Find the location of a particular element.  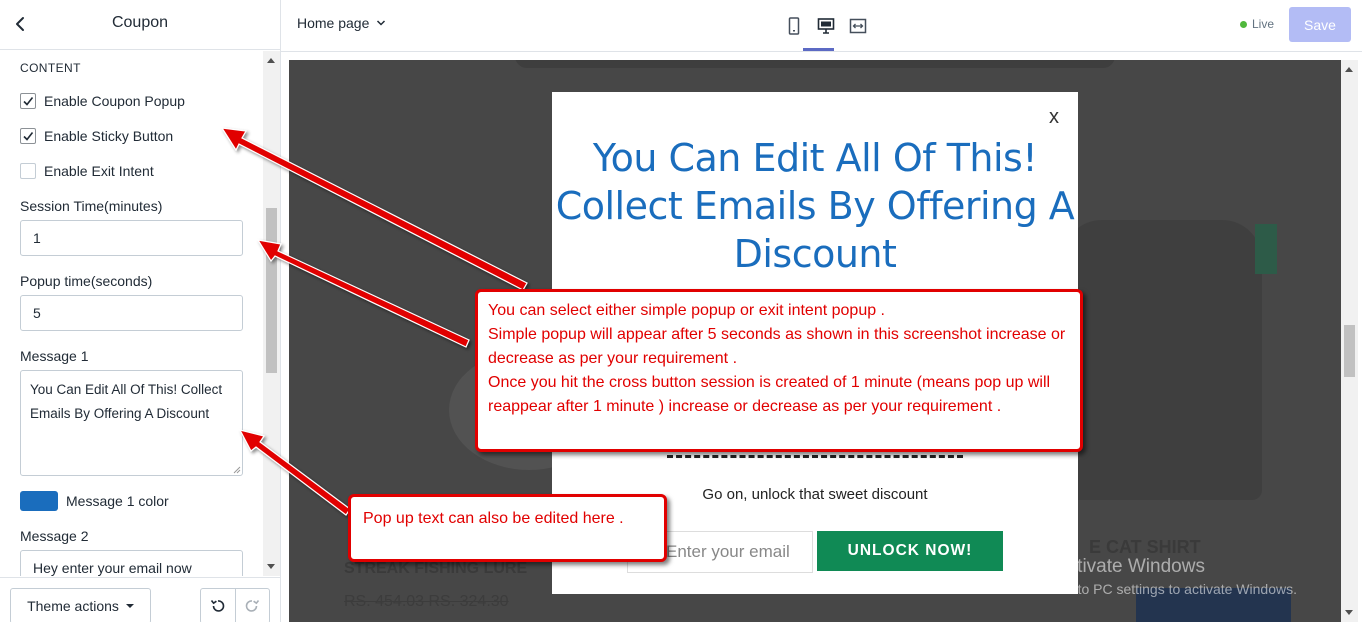

undo-icon is located at coordinates (217, 606).